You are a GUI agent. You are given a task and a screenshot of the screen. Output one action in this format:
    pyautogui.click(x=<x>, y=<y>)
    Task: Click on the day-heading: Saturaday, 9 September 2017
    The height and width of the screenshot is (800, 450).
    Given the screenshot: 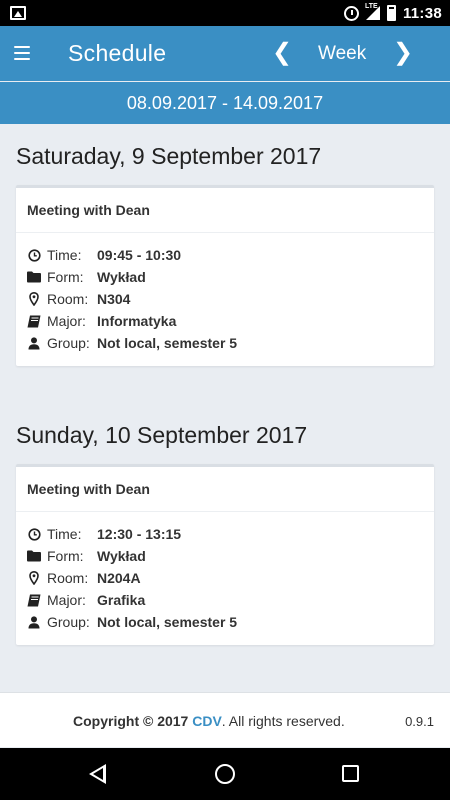 What is the action you would take?
    pyautogui.click(x=169, y=156)
    